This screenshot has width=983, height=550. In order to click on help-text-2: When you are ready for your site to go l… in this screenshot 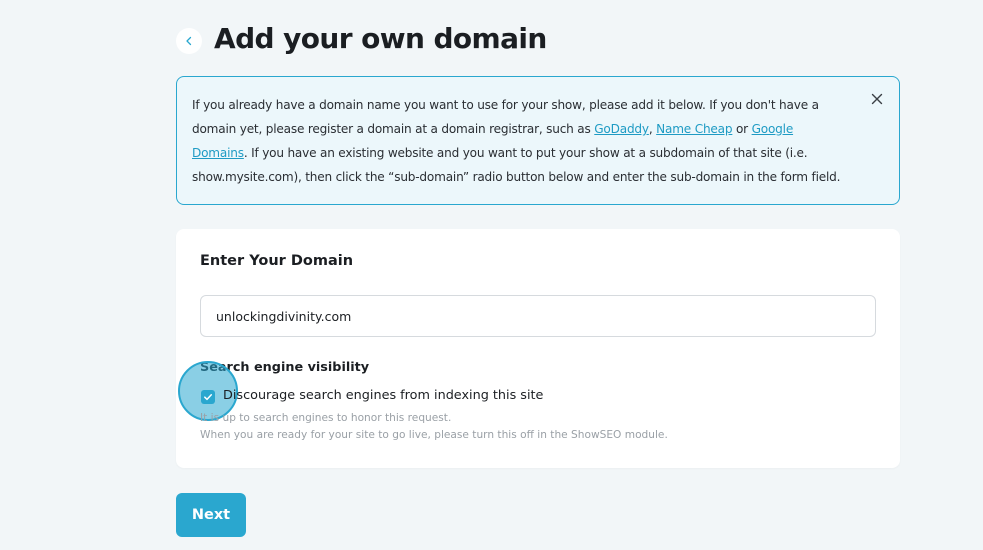, I will do `click(434, 435)`.